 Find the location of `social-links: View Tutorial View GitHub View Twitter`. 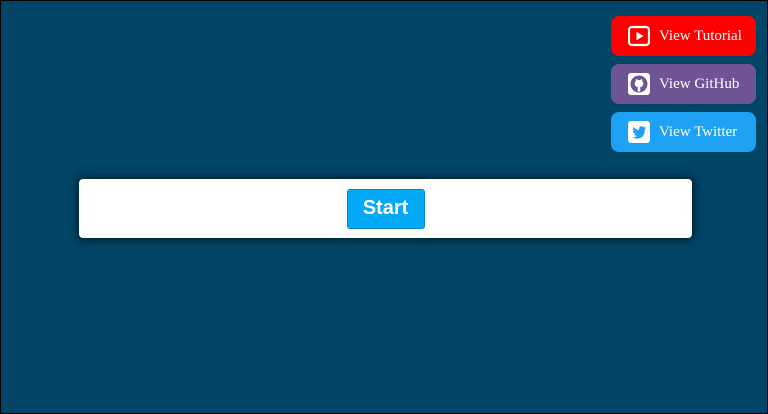

social-links: View Tutorial View GitHub View Twitter is located at coordinates (683, 88).